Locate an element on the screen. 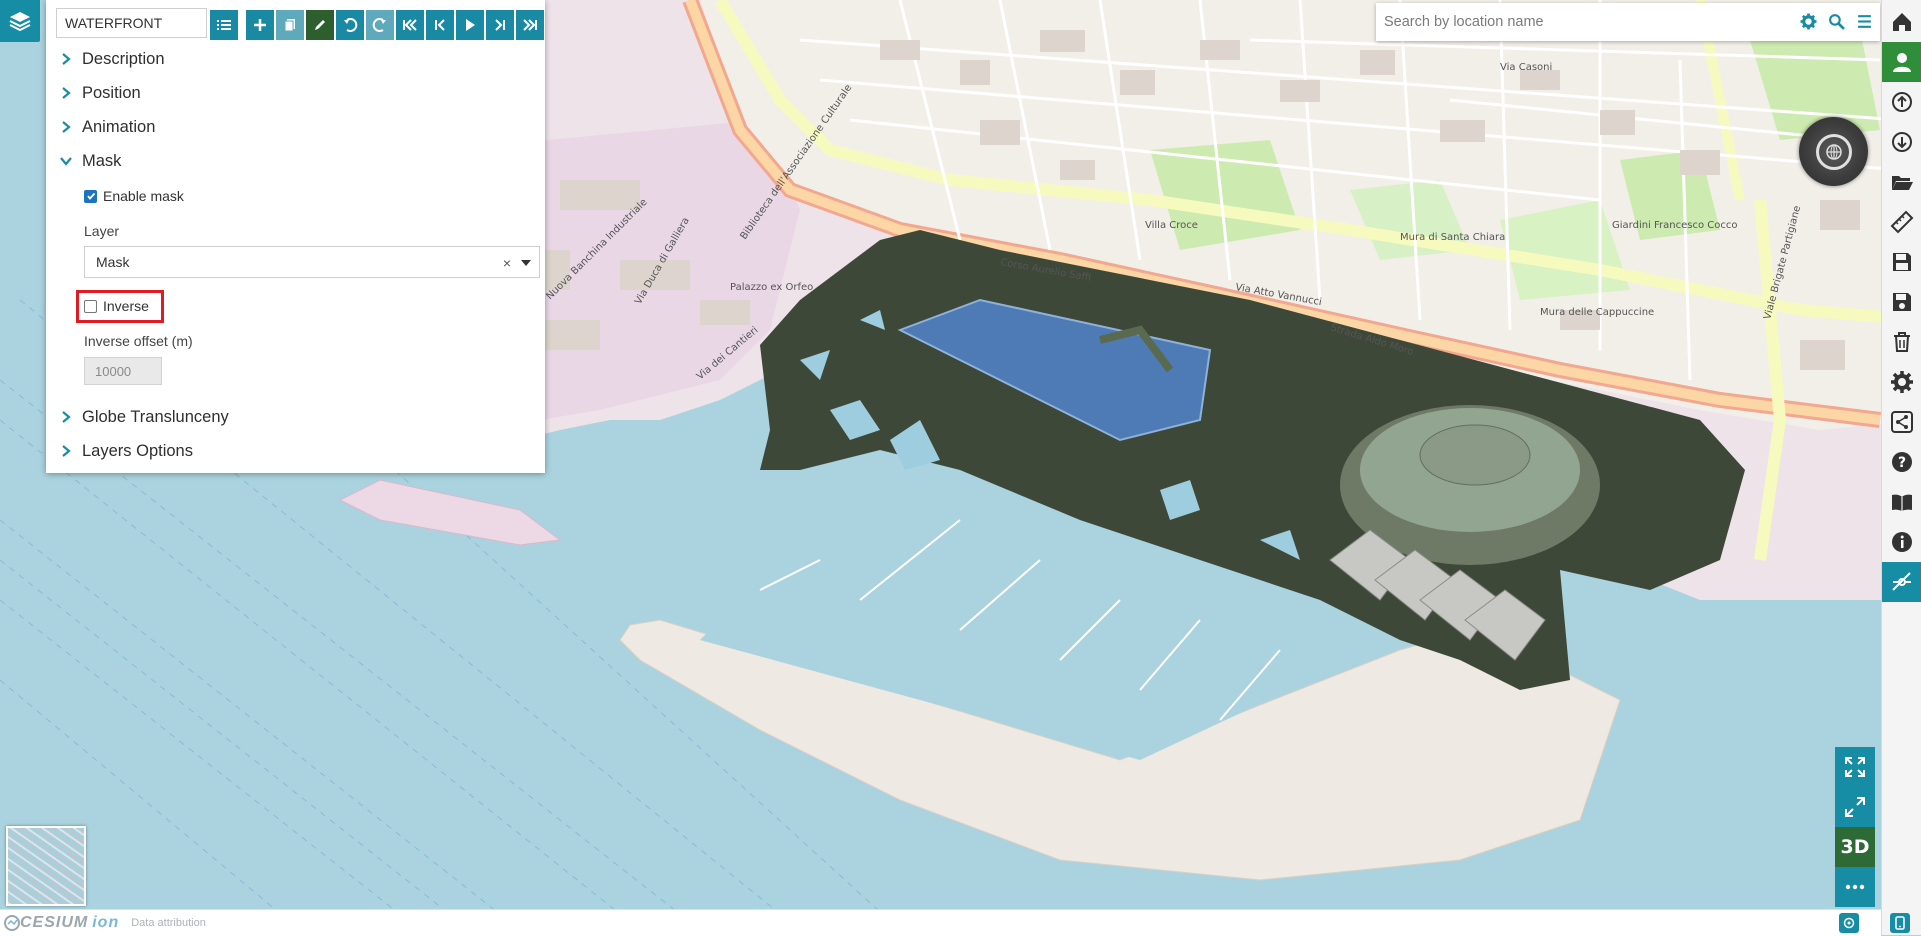 The height and width of the screenshot is (936, 1921). navigation-compass is located at coordinates (1833, 151).